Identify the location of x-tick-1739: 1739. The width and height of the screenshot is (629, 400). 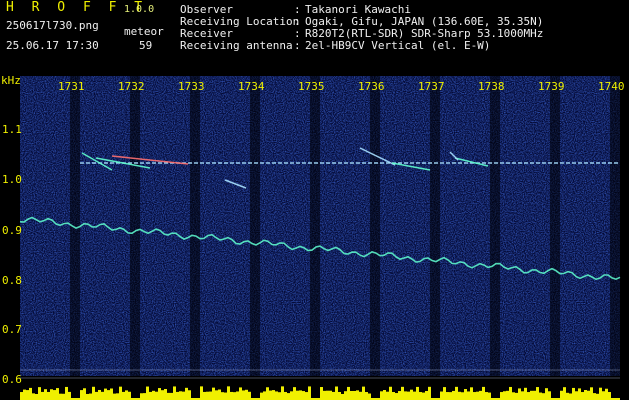
(551, 86).